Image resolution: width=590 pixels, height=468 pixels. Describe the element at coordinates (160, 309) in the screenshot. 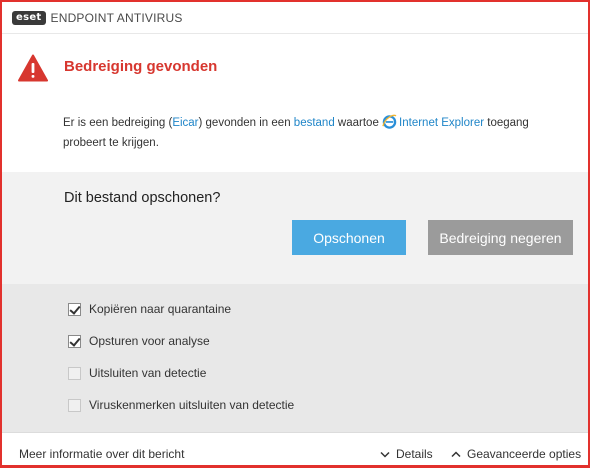

I see `option-label: Kopiëren naar quarantaine` at that location.